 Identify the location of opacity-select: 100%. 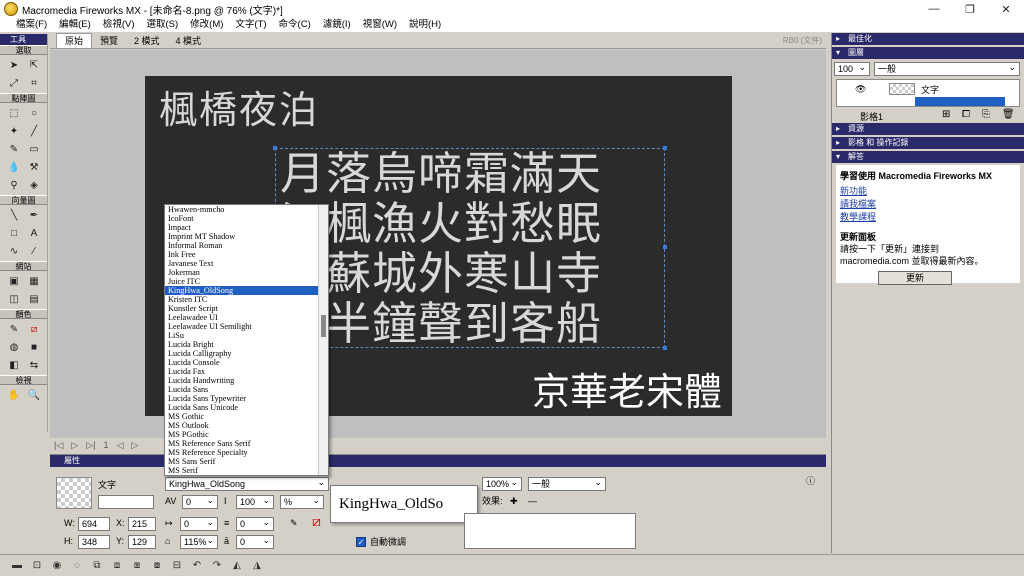
(502, 483).